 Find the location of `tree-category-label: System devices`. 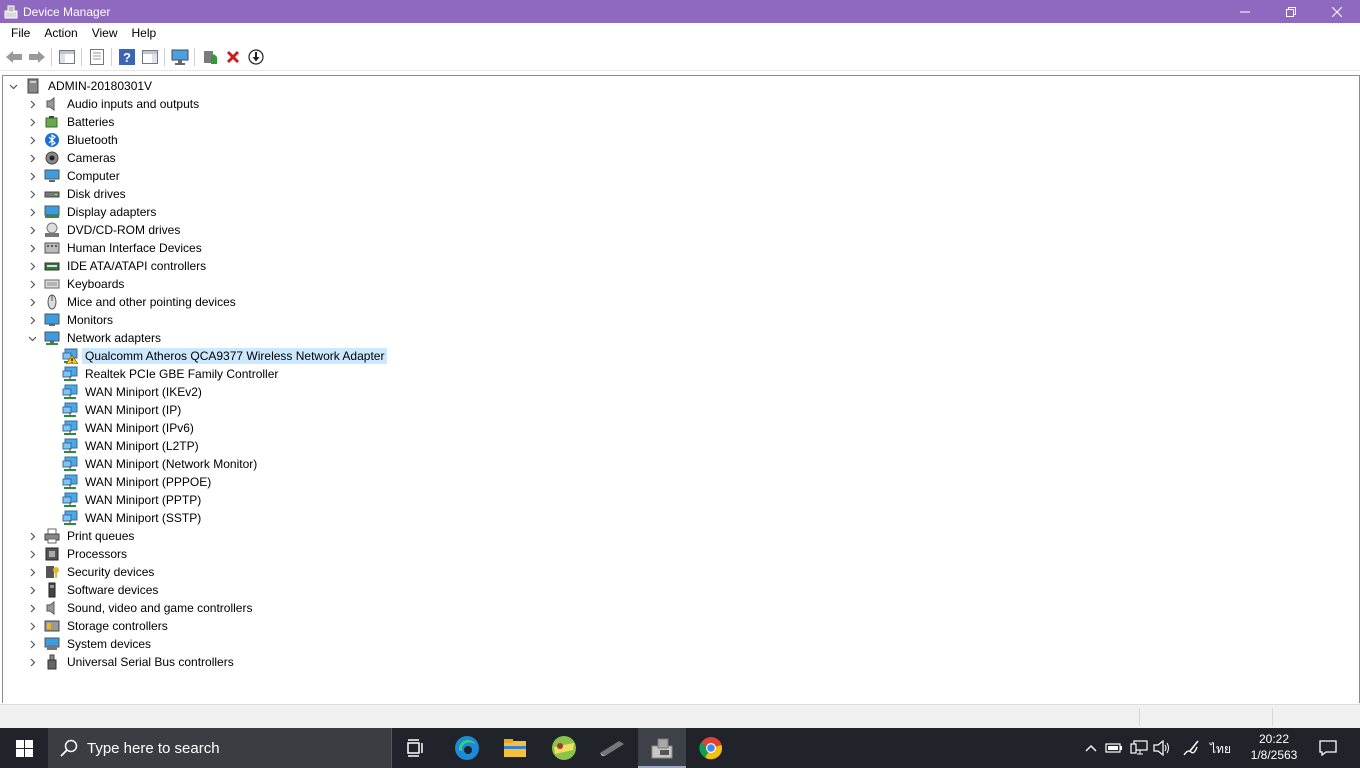

tree-category-label: System devices is located at coordinates (109, 644).